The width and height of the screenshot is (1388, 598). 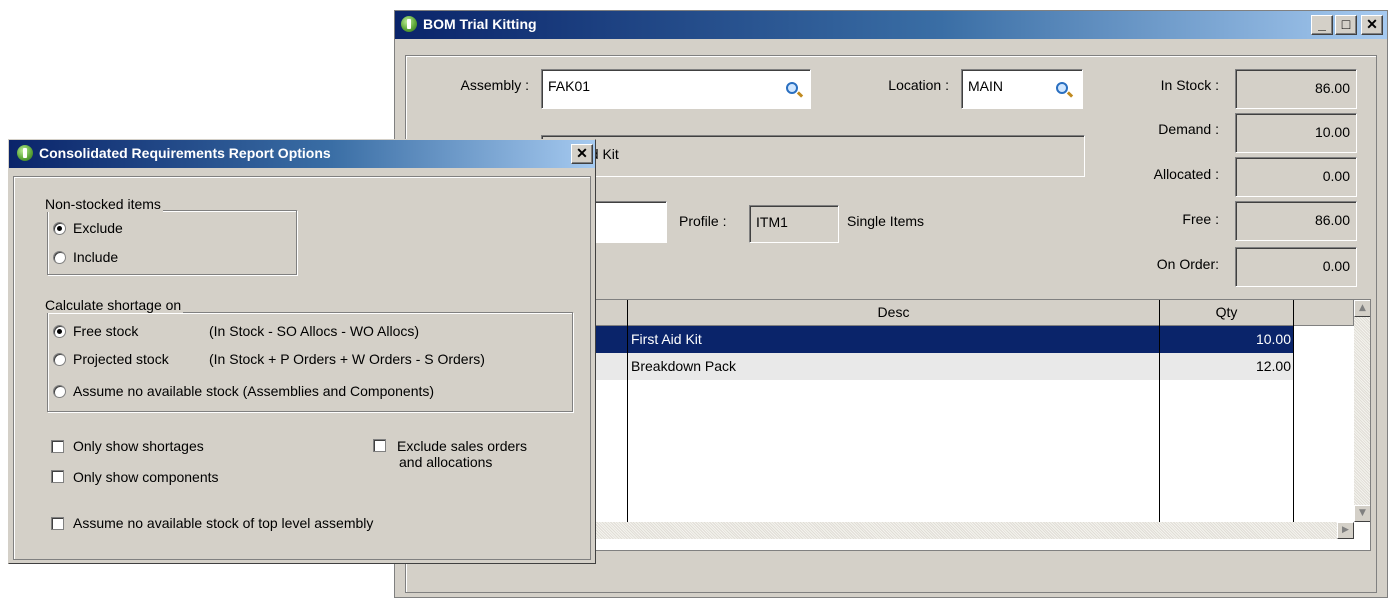 What do you see at coordinates (684, 366) in the screenshot?
I see `row-desc: Breakdown Pack` at bounding box center [684, 366].